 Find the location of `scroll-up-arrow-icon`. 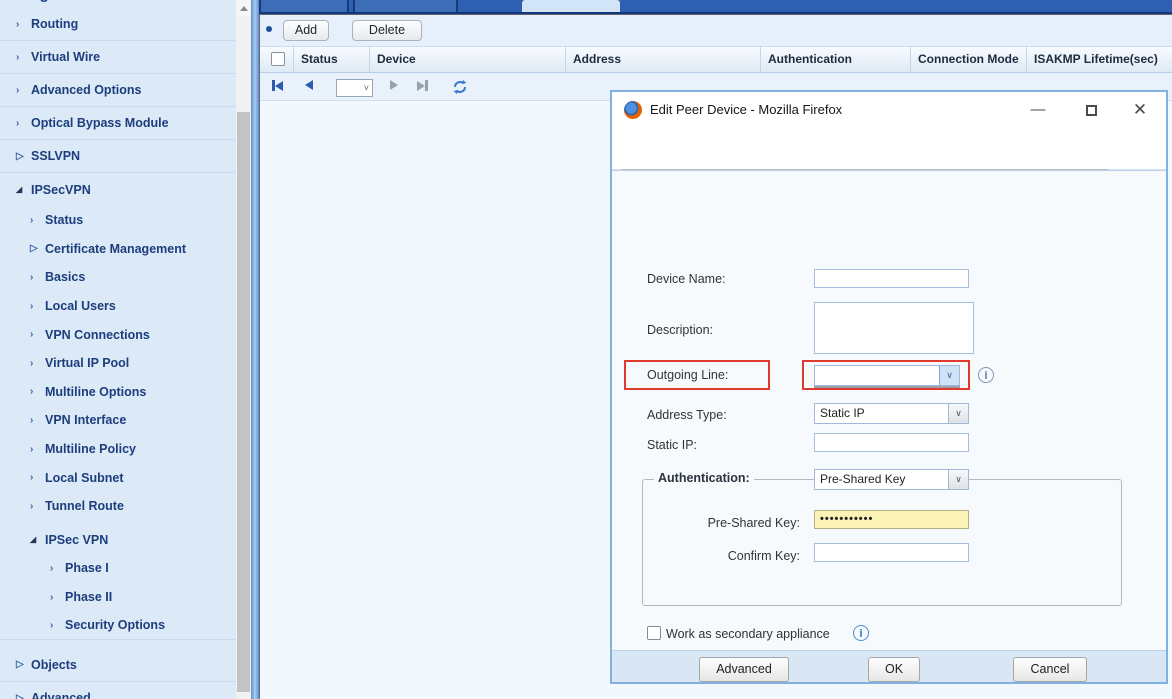

scroll-up-arrow-icon is located at coordinates (243, 8).